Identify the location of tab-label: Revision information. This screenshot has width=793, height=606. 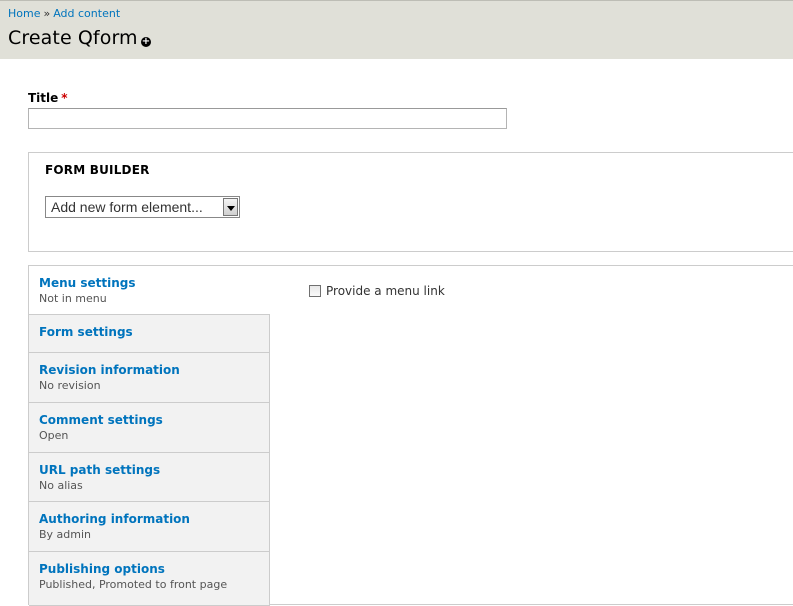
(149, 370).